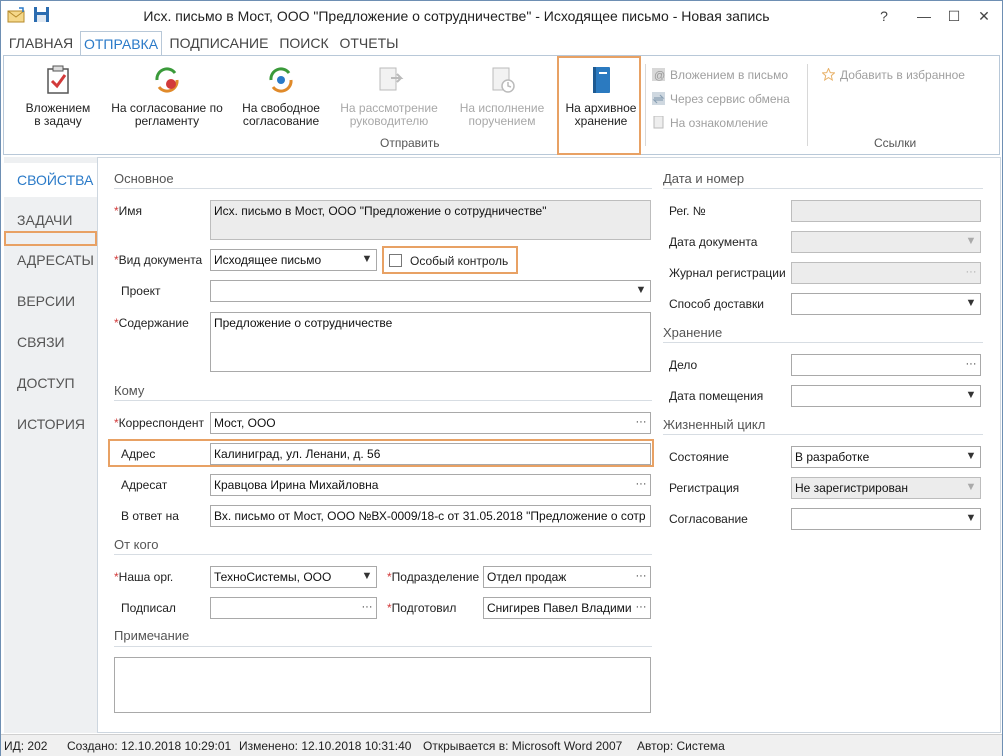  I want to click on tab-send: ОТПРАВКА, so click(121, 43).